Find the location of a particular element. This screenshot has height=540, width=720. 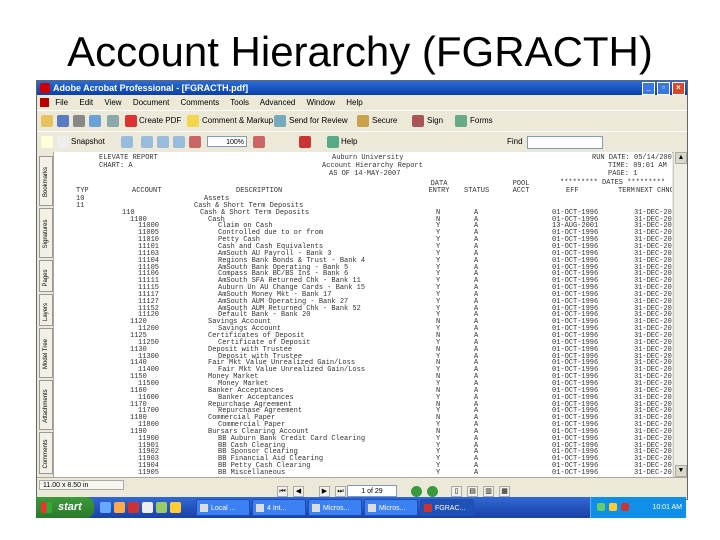

save-icon is located at coordinates (63, 121).